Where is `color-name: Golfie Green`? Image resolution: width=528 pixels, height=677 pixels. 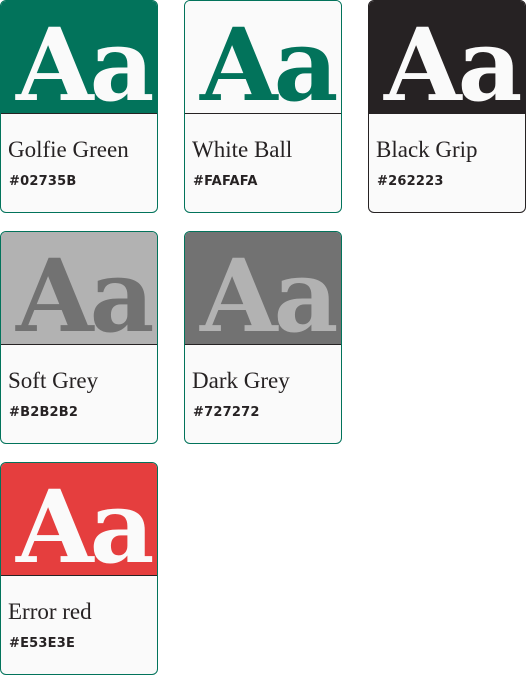
color-name: Golfie Green is located at coordinates (68, 149).